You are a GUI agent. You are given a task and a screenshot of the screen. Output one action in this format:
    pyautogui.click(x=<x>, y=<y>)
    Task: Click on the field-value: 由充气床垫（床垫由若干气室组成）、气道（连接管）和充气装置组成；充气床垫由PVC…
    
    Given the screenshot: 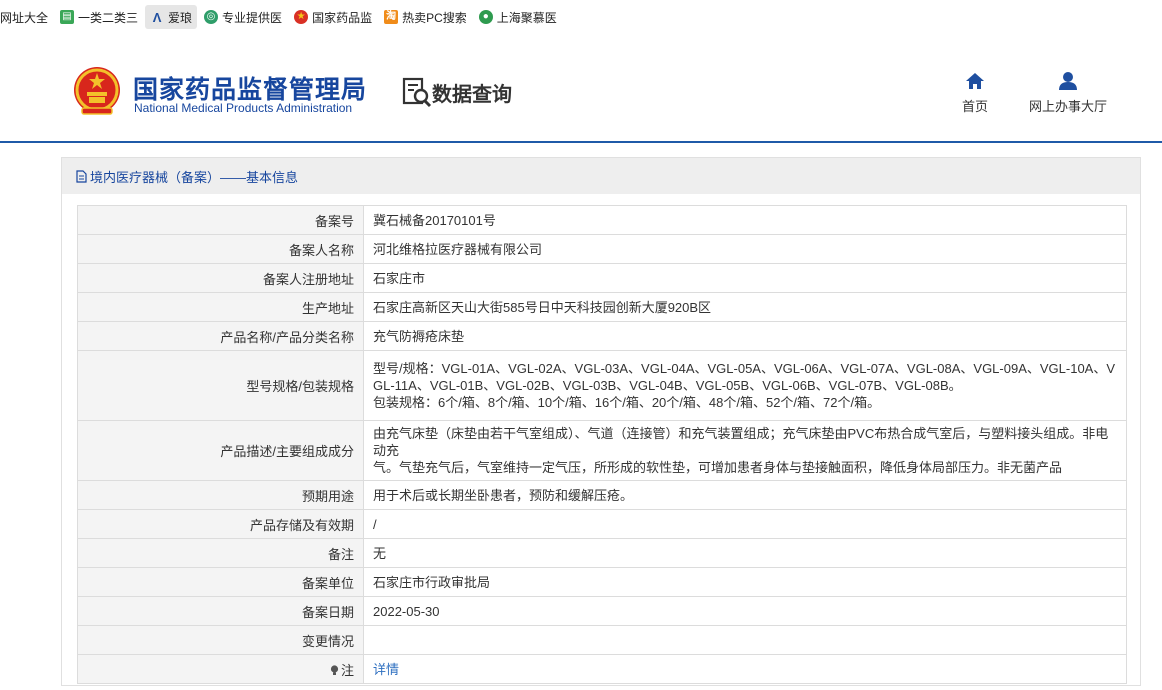 What is the action you would take?
    pyautogui.click(x=745, y=450)
    